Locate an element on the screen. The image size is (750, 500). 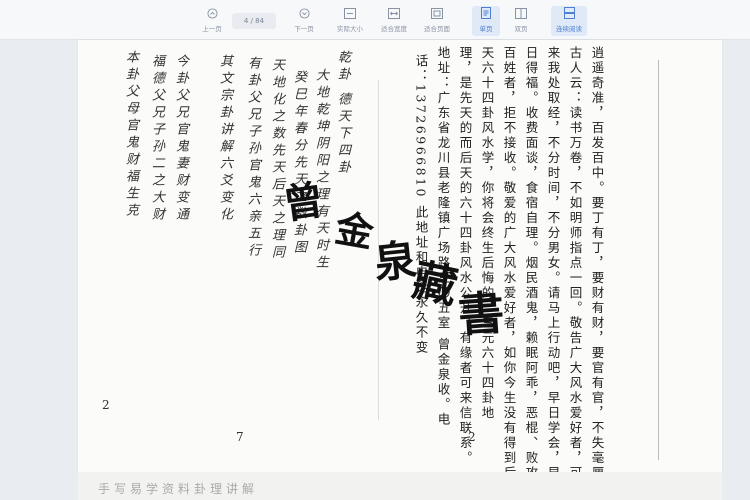
left-col-5: 有卦父兄子孙官鬼六亲五行 is located at coordinates (252, 158).